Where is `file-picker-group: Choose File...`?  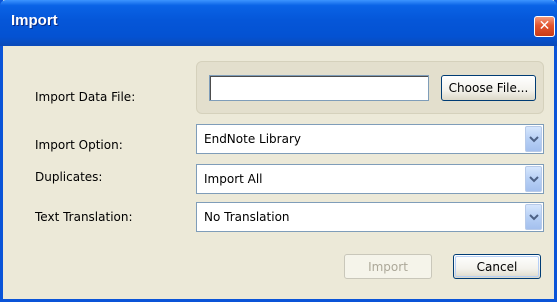
file-picker-group: Choose File... is located at coordinates (370, 87).